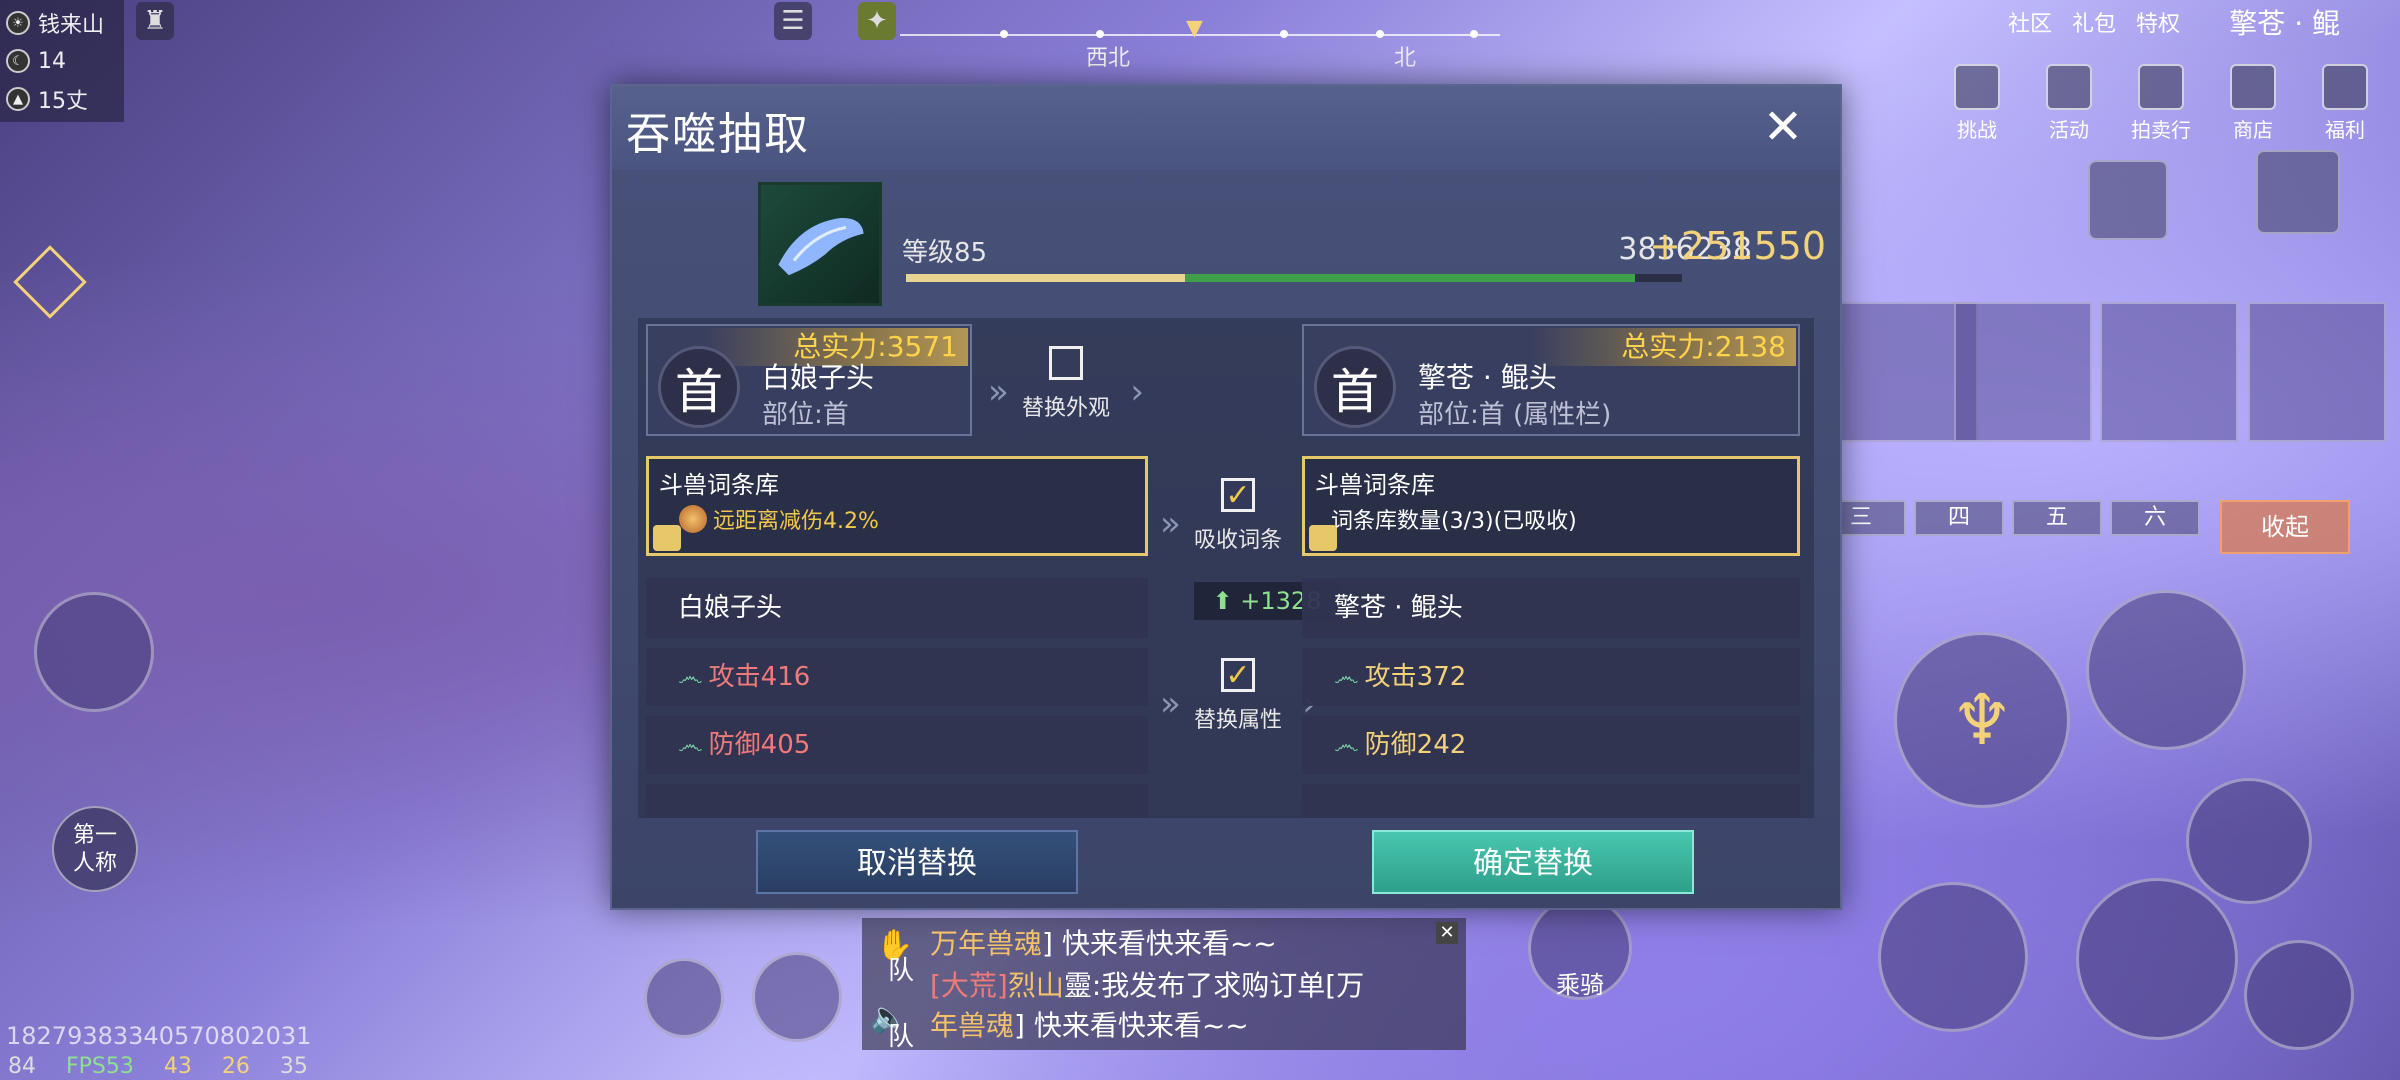  Describe the element at coordinates (2249, 841) in the screenshot. I see `dodge-skill-button` at that location.